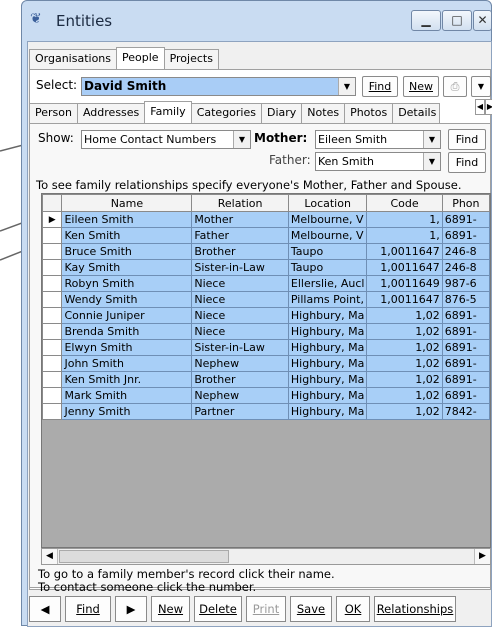 The image size is (492, 627). I want to click on table-row: Jenny Smith Partner Highbury, Ma 1,02 7842-, so click(266, 411).